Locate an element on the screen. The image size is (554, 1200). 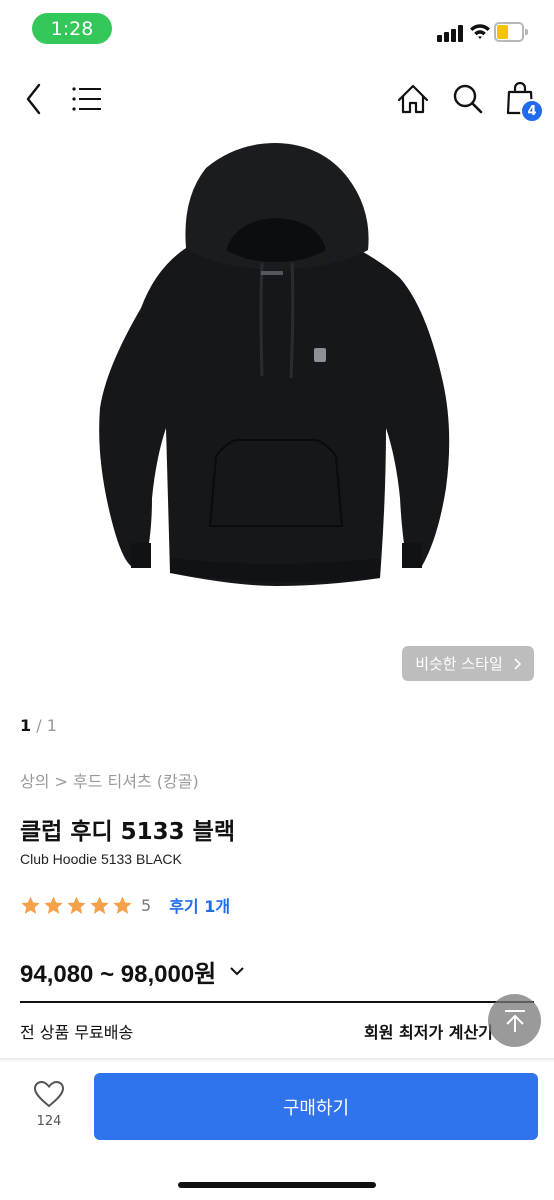
like-button: 124 is located at coordinates (49, 1110).